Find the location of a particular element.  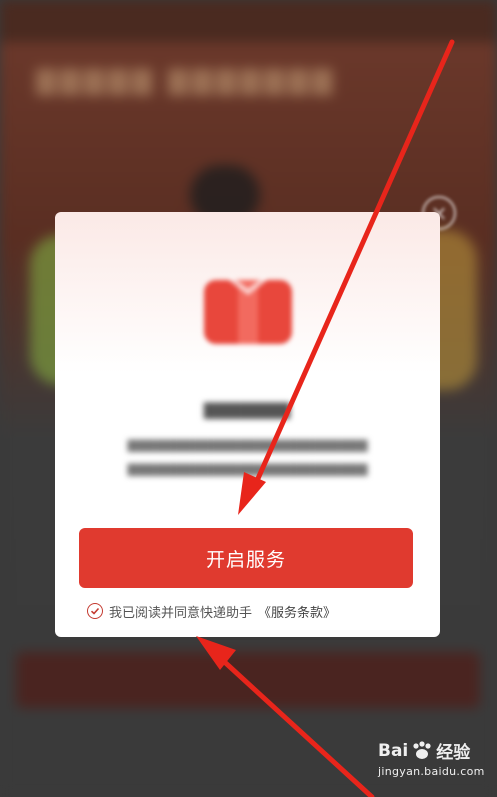

paw-icon is located at coordinates (422, 749).